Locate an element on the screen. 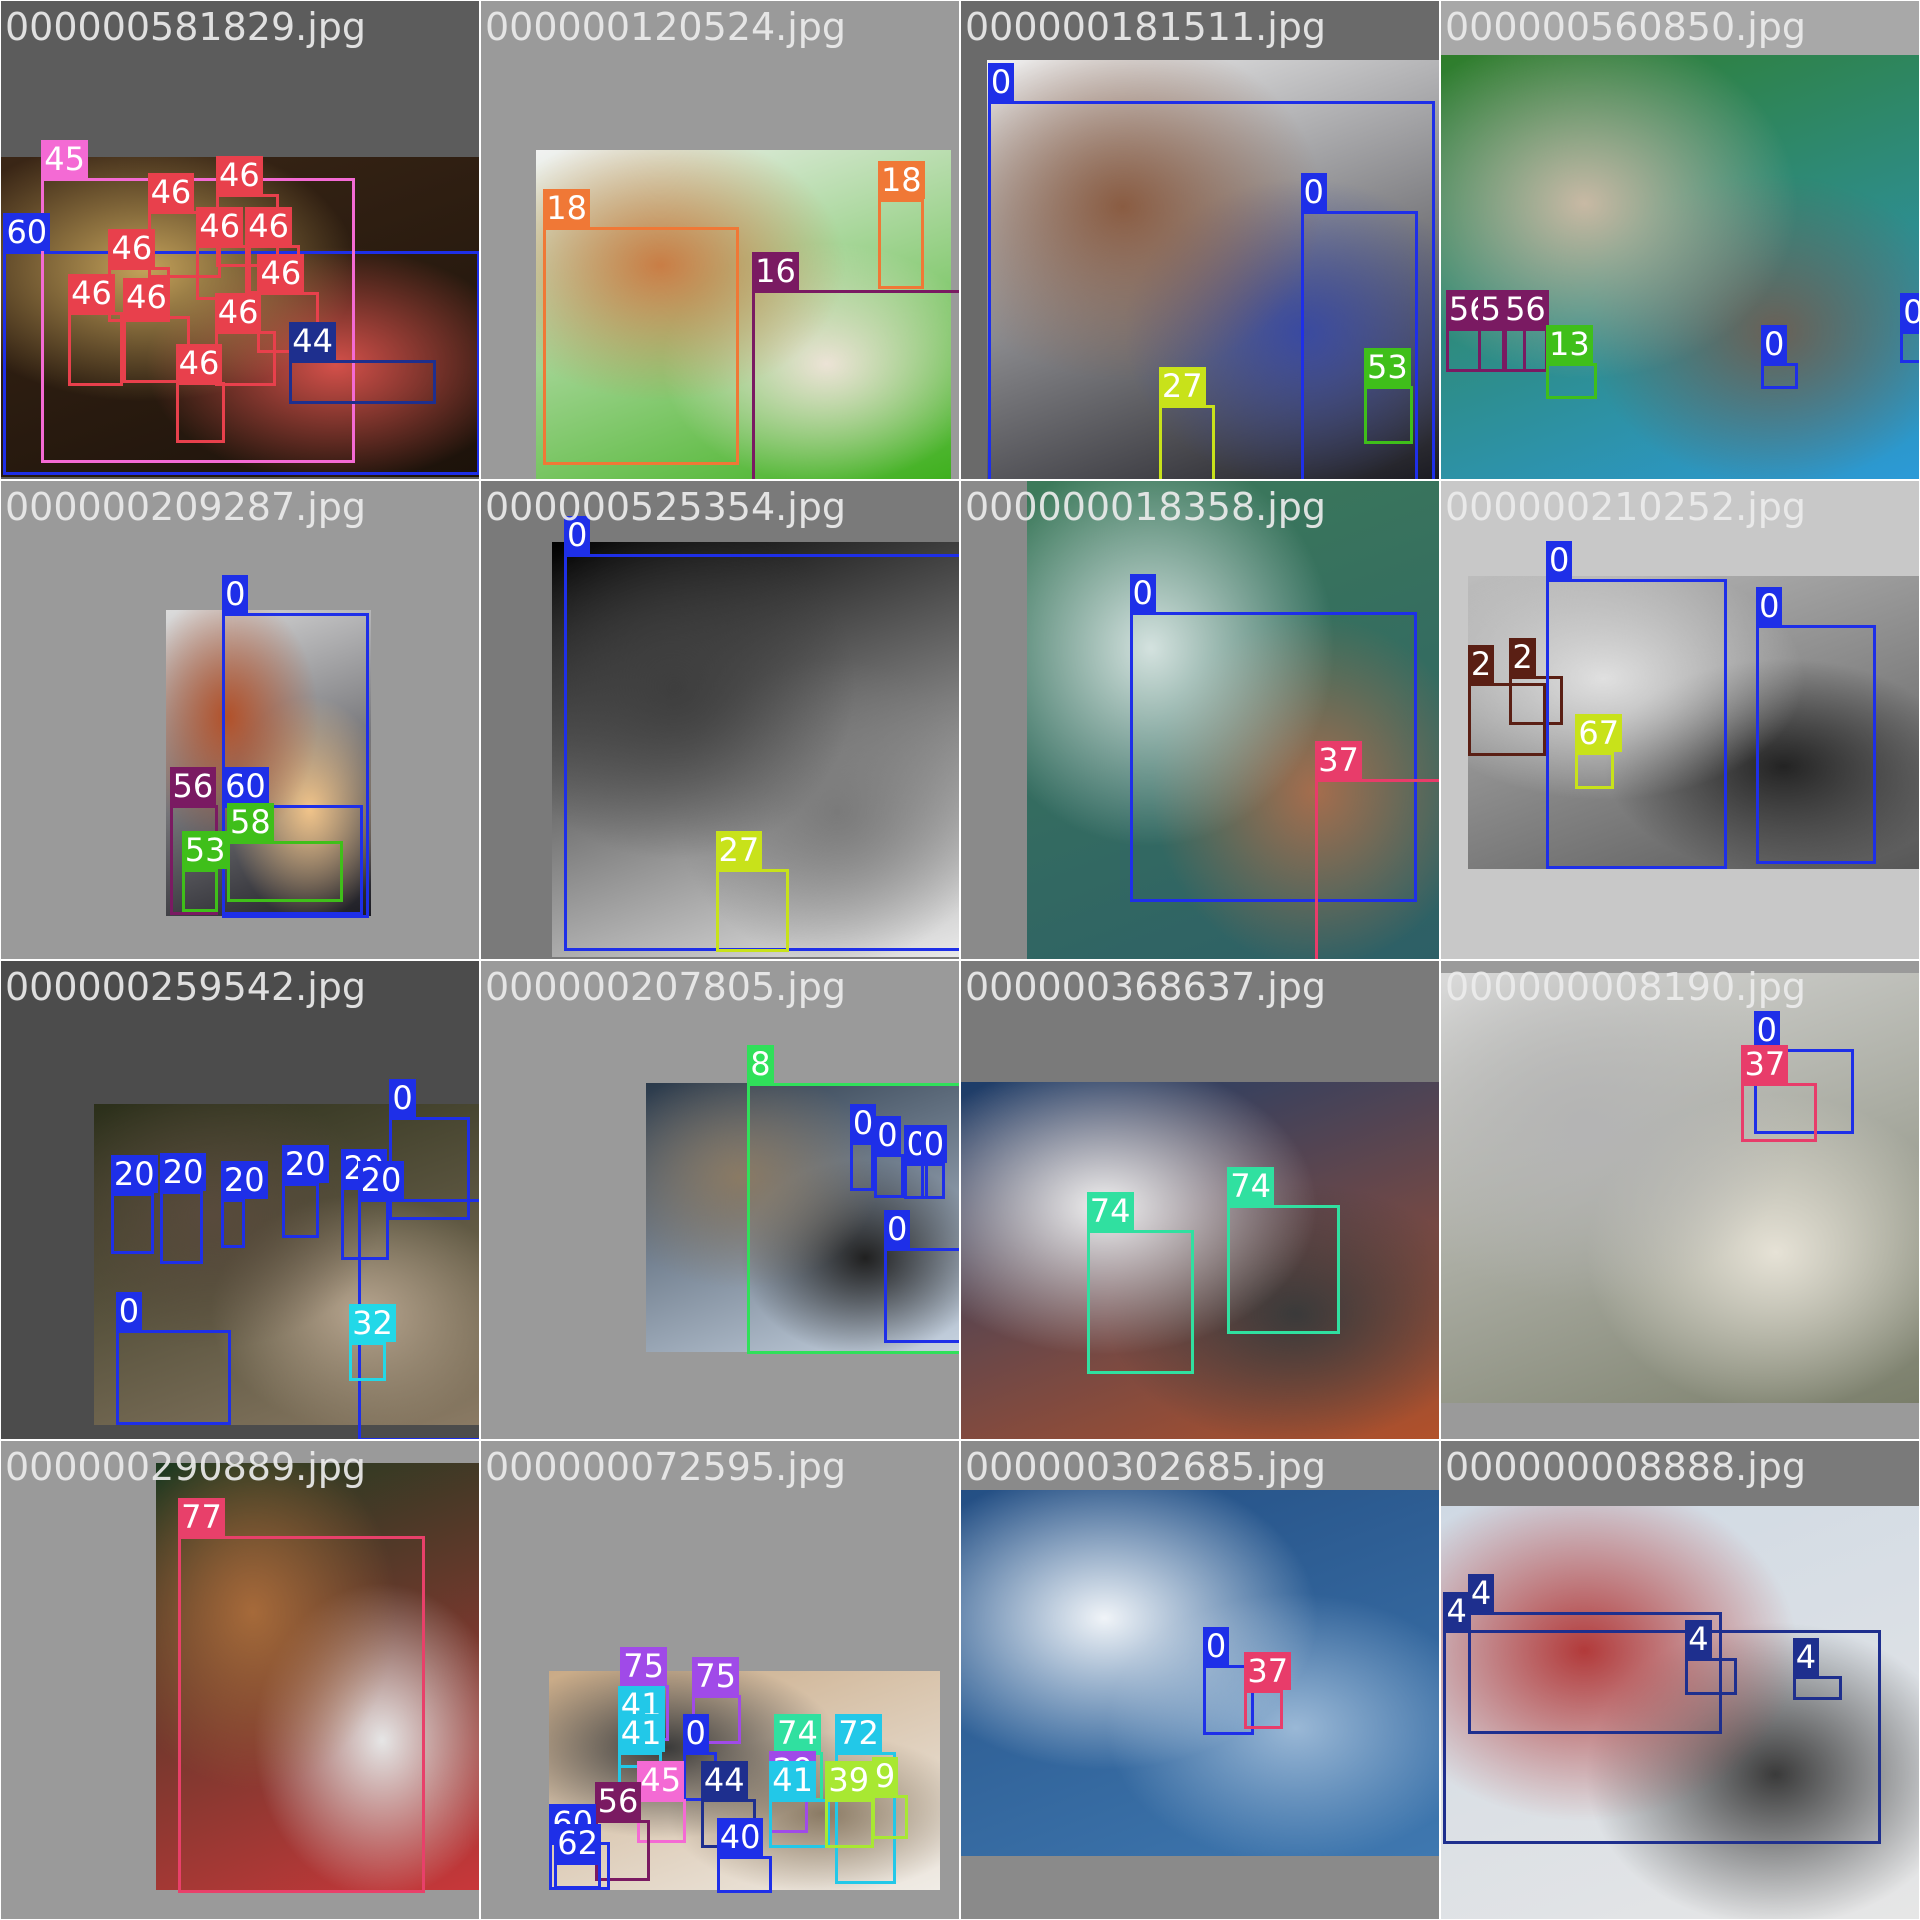  tile-filename: 000000209287.jpg is located at coordinates (185, 507).